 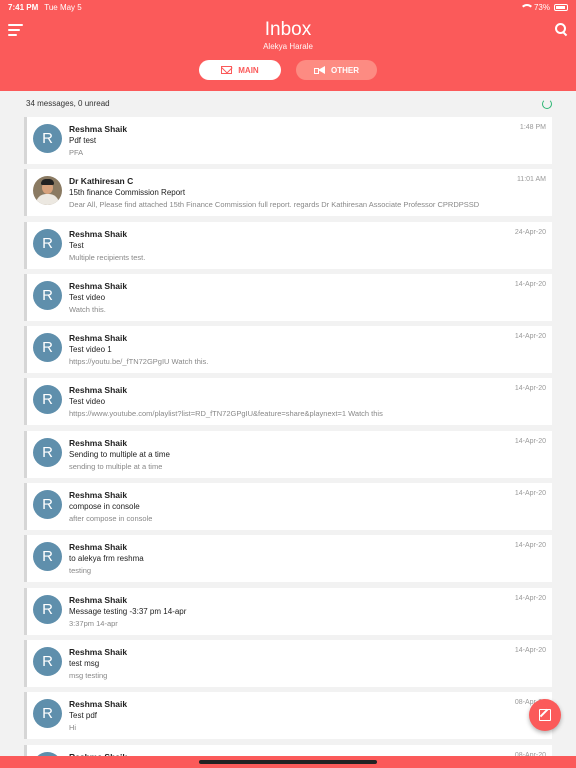 What do you see at coordinates (90, 350) in the screenshot?
I see `message-subject: Test video 1` at bounding box center [90, 350].